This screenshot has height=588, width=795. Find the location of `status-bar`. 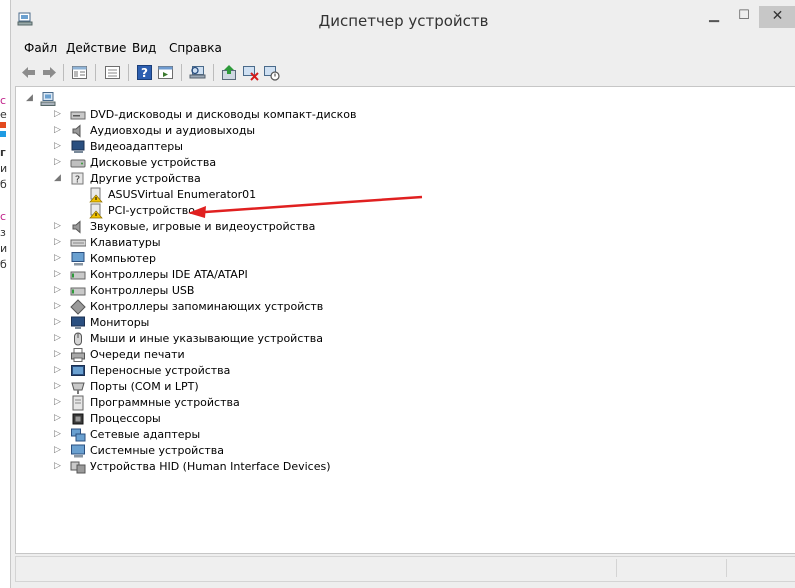

status-bar is located at coordinates (405, 569).